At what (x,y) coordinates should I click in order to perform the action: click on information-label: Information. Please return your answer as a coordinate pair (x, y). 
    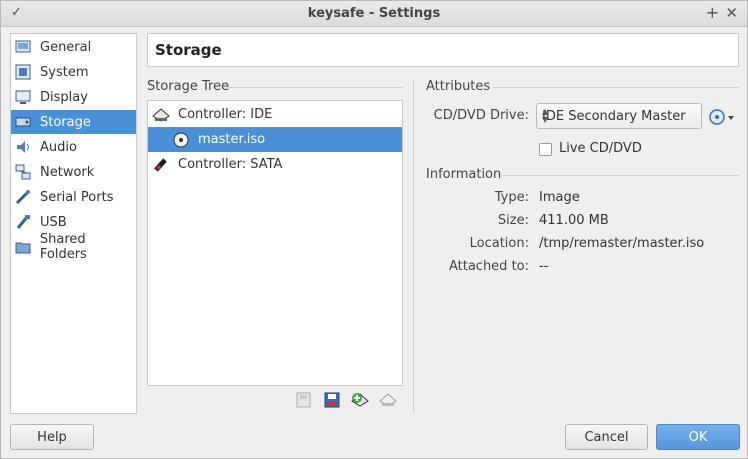
    Looking at the image, I should click on (464, 174).